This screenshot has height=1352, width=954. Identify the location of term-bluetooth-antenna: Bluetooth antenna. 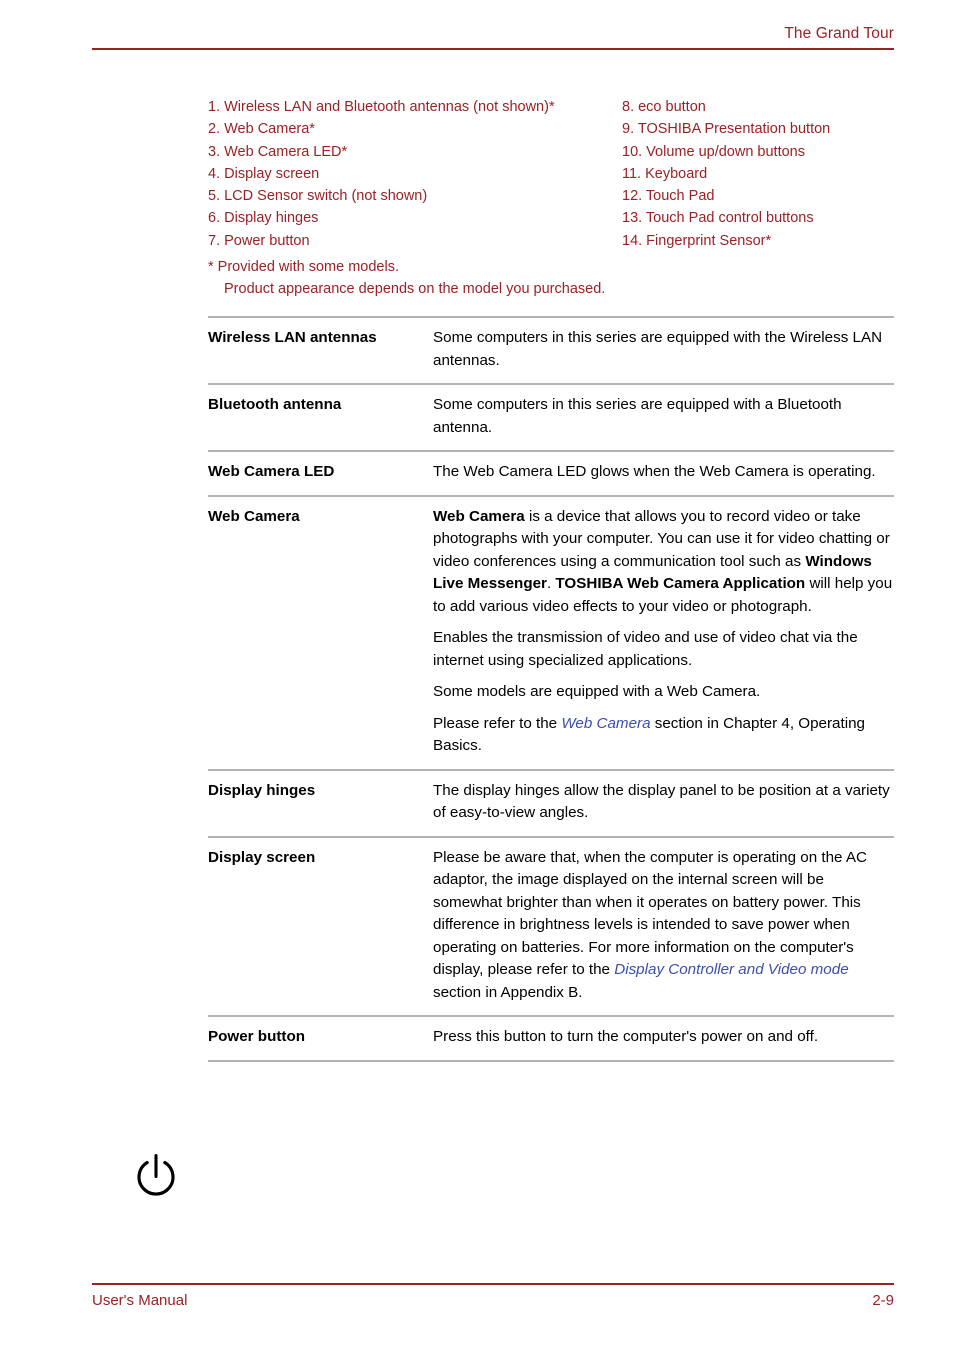
(320, 417).